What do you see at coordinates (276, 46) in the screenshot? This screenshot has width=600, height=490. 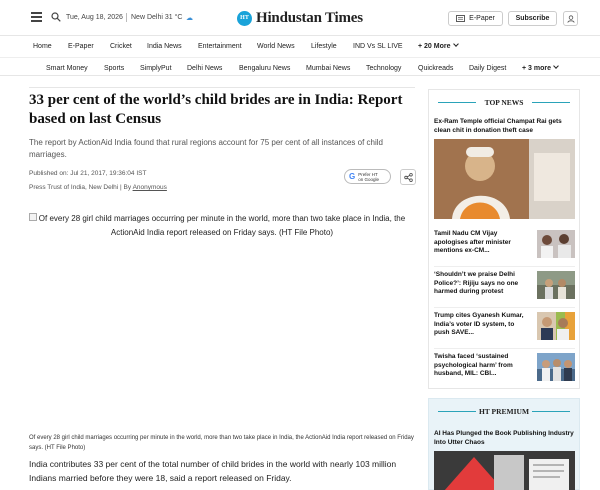 I see `nav-world-news: World News` at bounding box center [276, 46].